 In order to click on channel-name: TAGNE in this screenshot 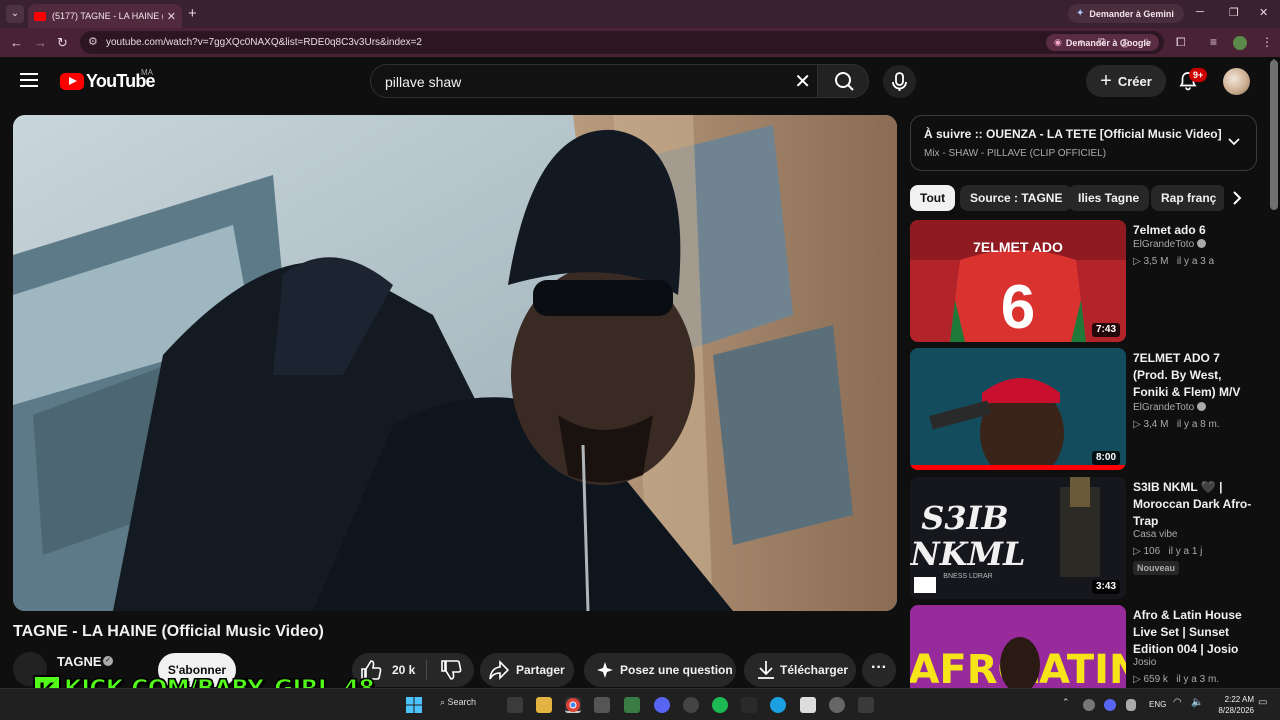, I will do `click(79, 661)`.